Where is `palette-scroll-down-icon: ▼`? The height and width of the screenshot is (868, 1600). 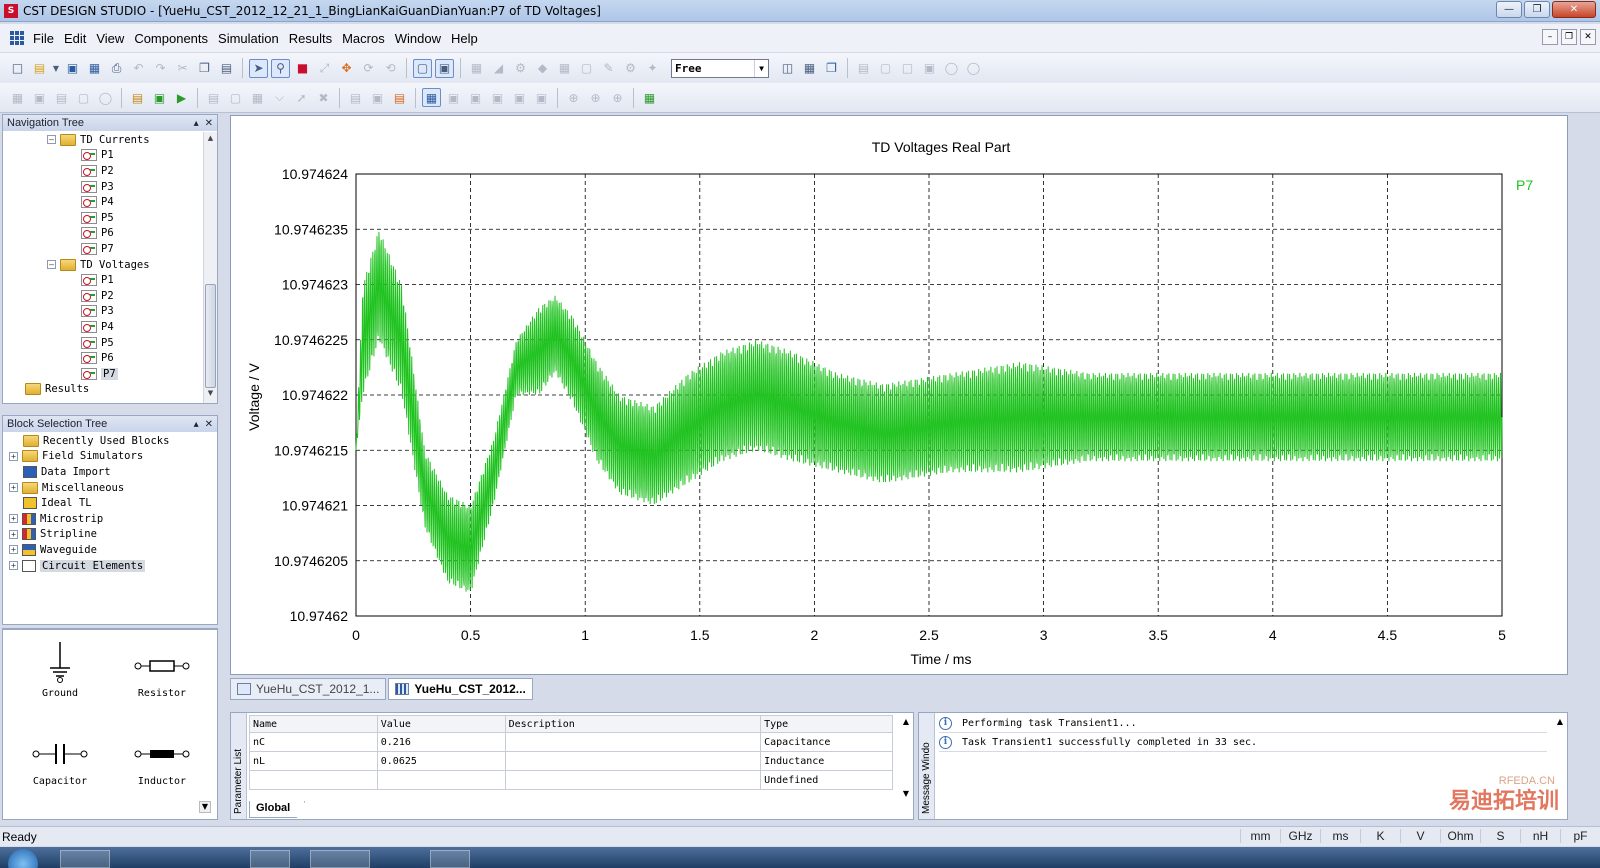
palette-scroll-down-icon: ▼ is located at coordinates (205, 807).